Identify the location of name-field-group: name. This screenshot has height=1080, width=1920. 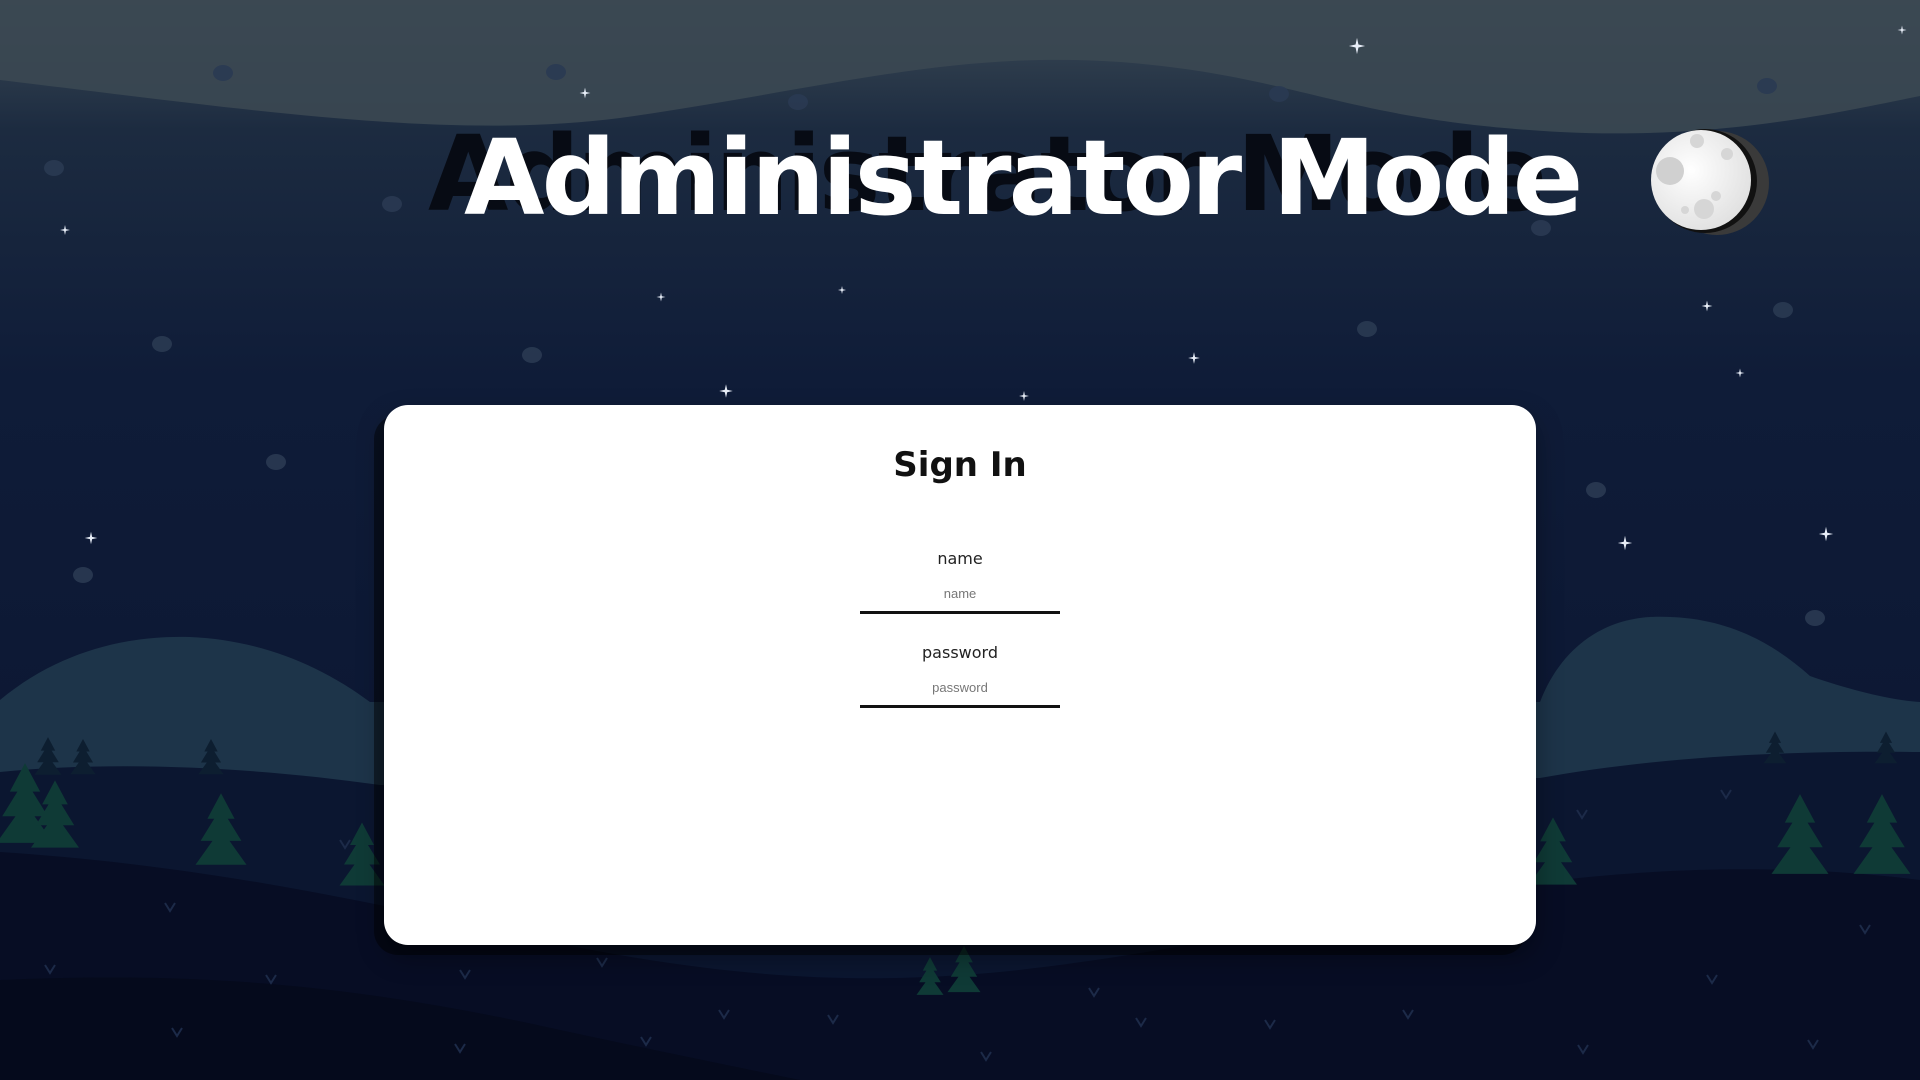
(960, 581).